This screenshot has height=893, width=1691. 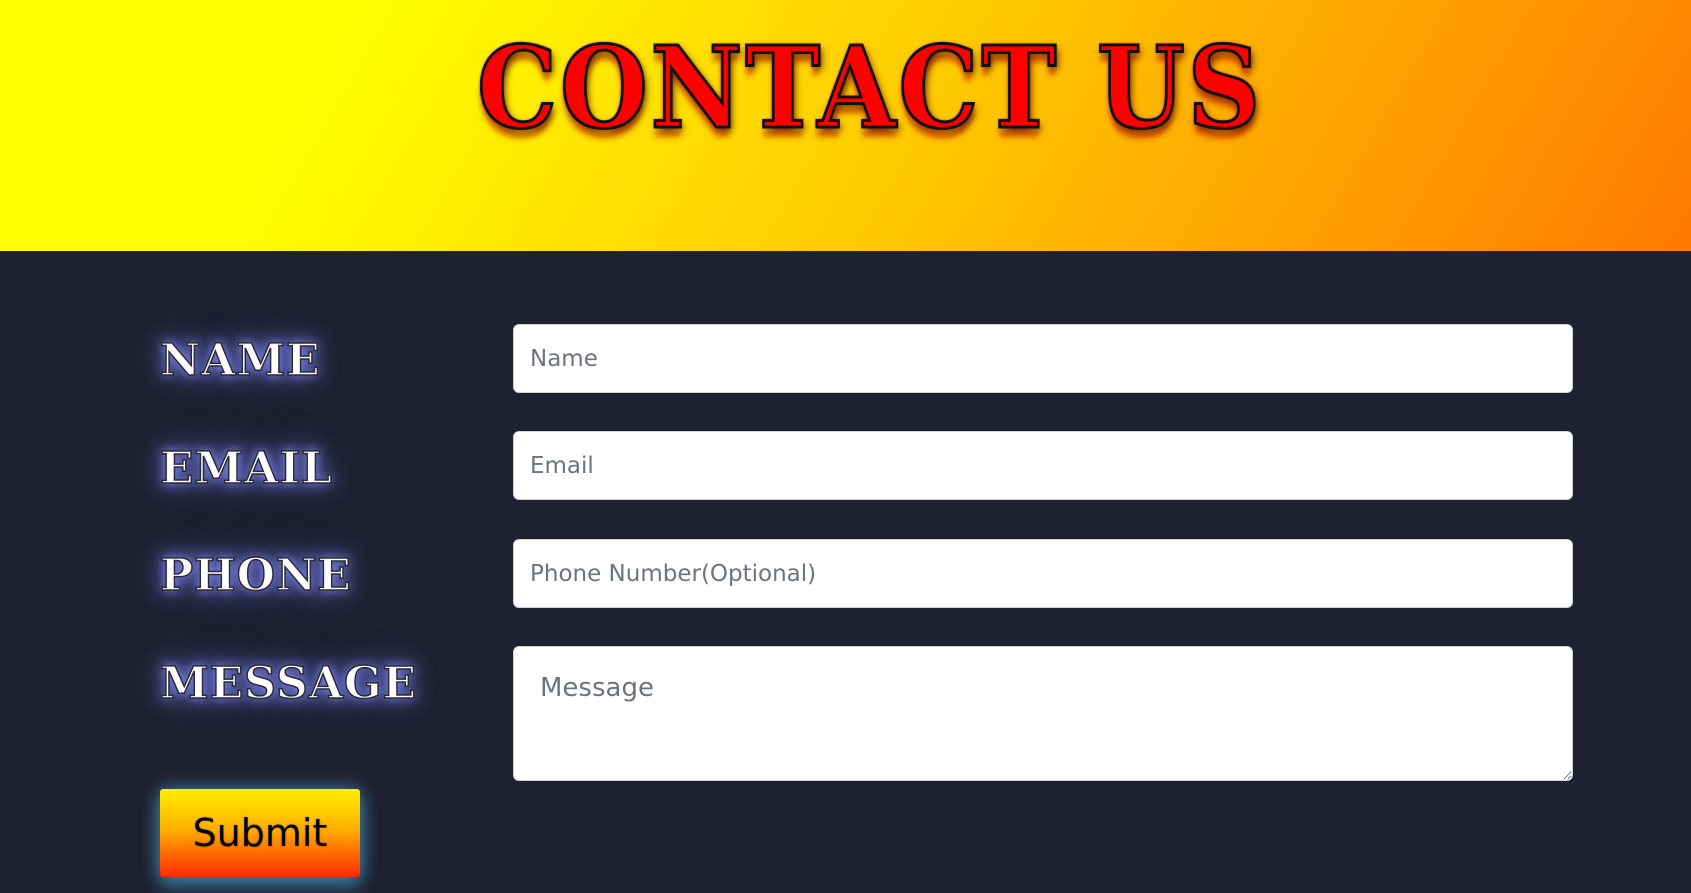 I want to click on email-input, so click(x=1043, y=465).